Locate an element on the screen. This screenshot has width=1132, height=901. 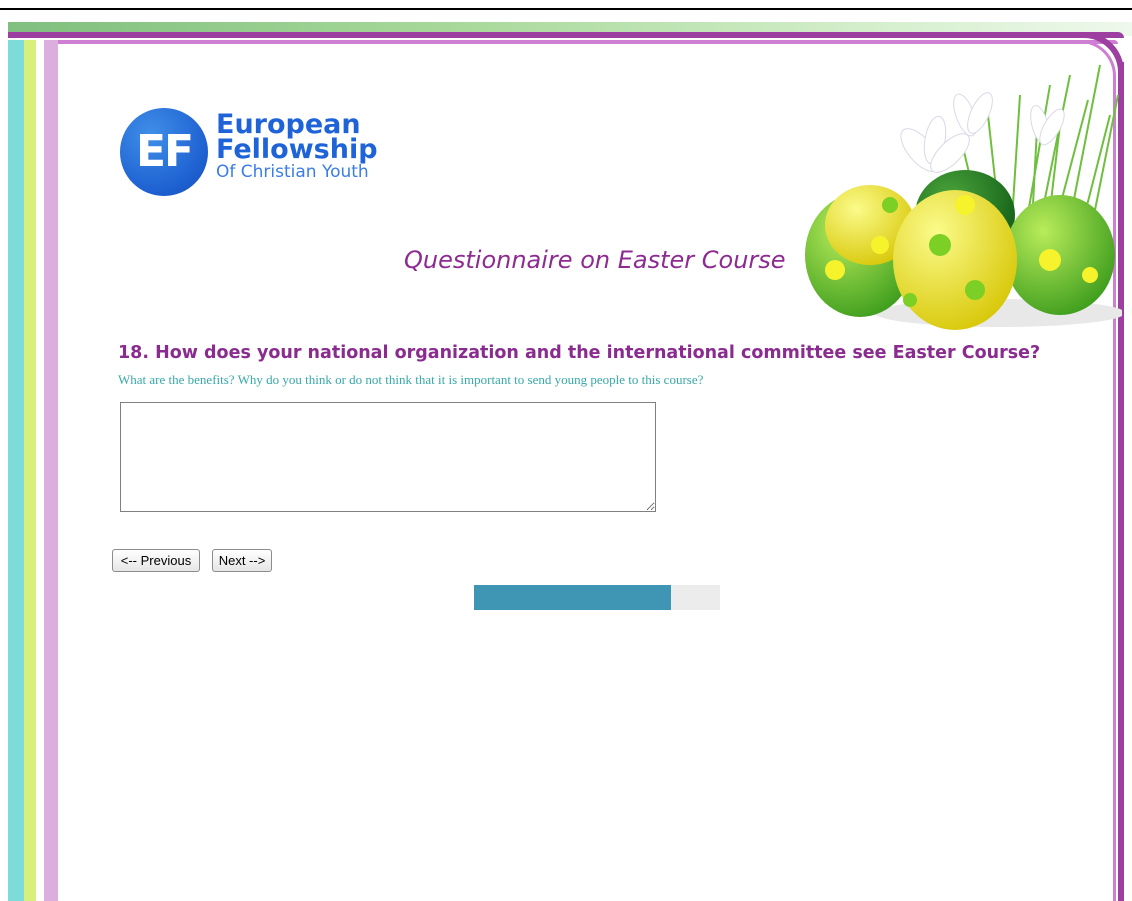
top-rule is located at coordinates (566, 9).